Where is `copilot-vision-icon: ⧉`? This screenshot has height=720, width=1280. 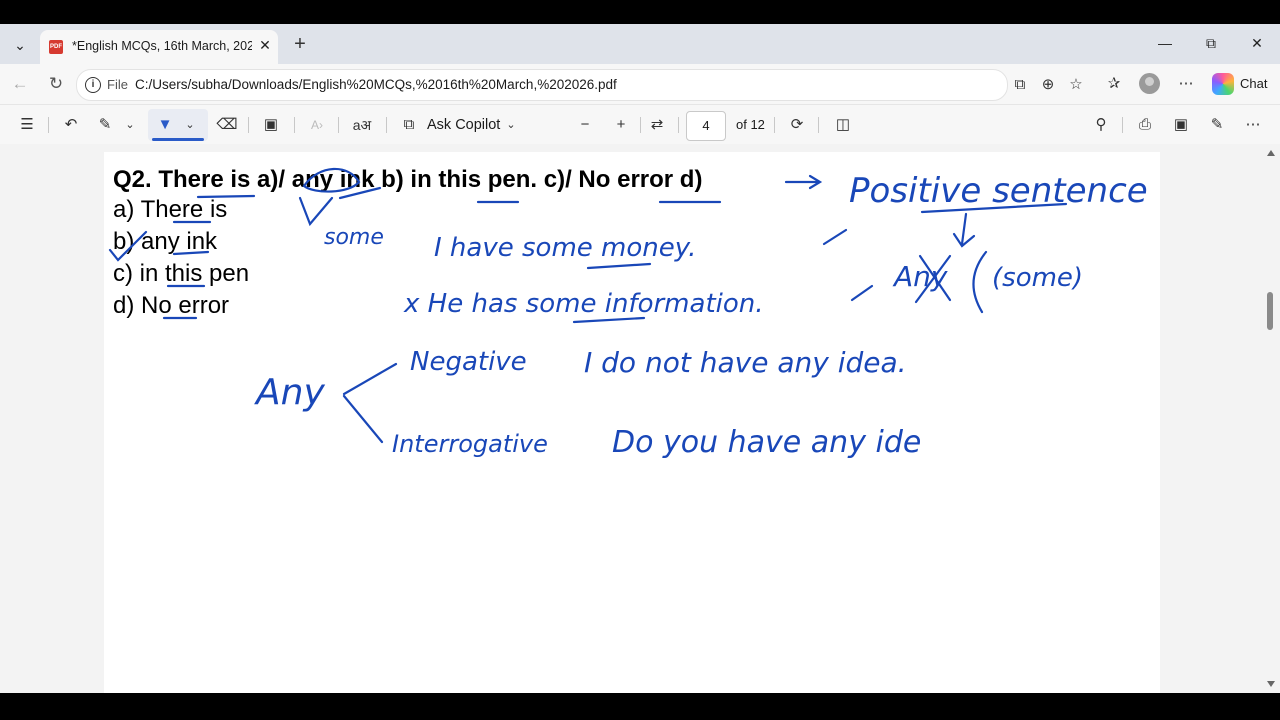 copilot-vision-icon: ⧉ is located at coordinates (1020, 85).